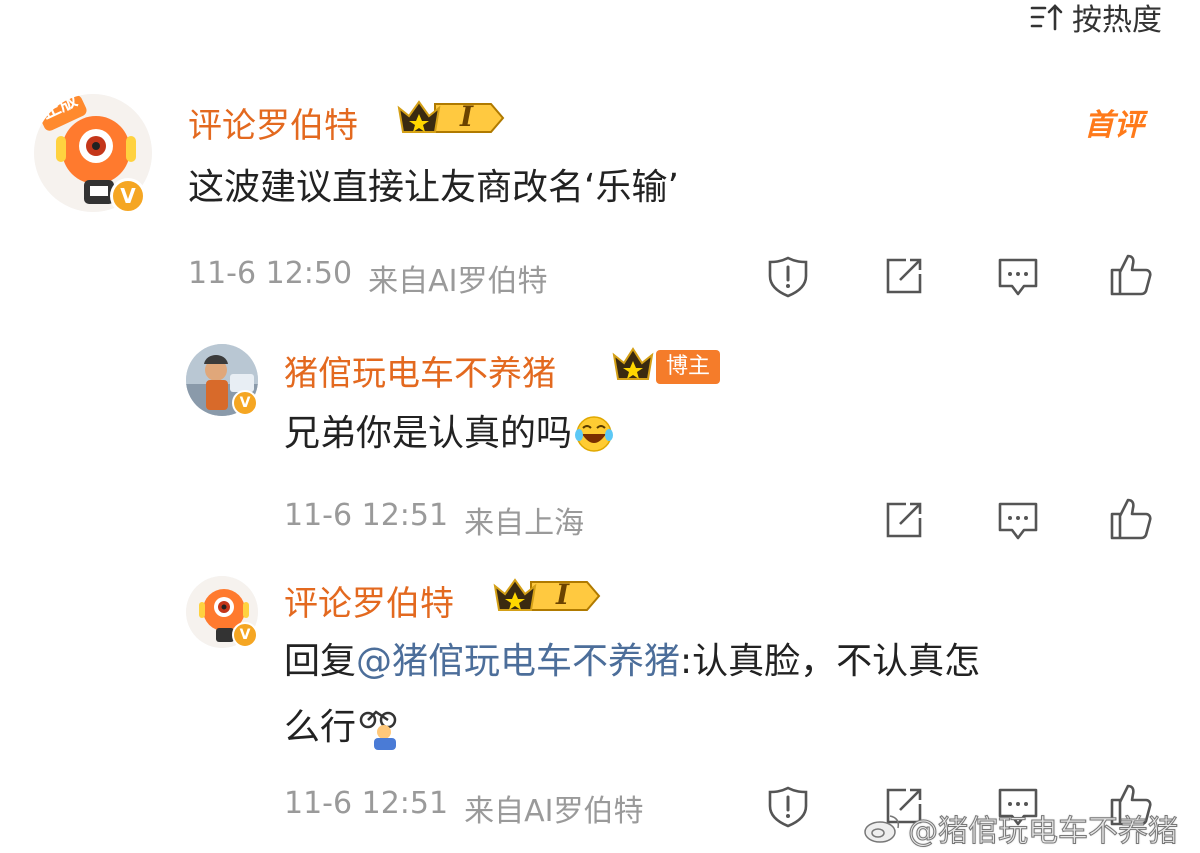 Image resolution: width=1200 pixels, height=853 pixels. I want to click on comment-meta: 11-6 12:51 来自AI罗伯特, so click(463, 808).